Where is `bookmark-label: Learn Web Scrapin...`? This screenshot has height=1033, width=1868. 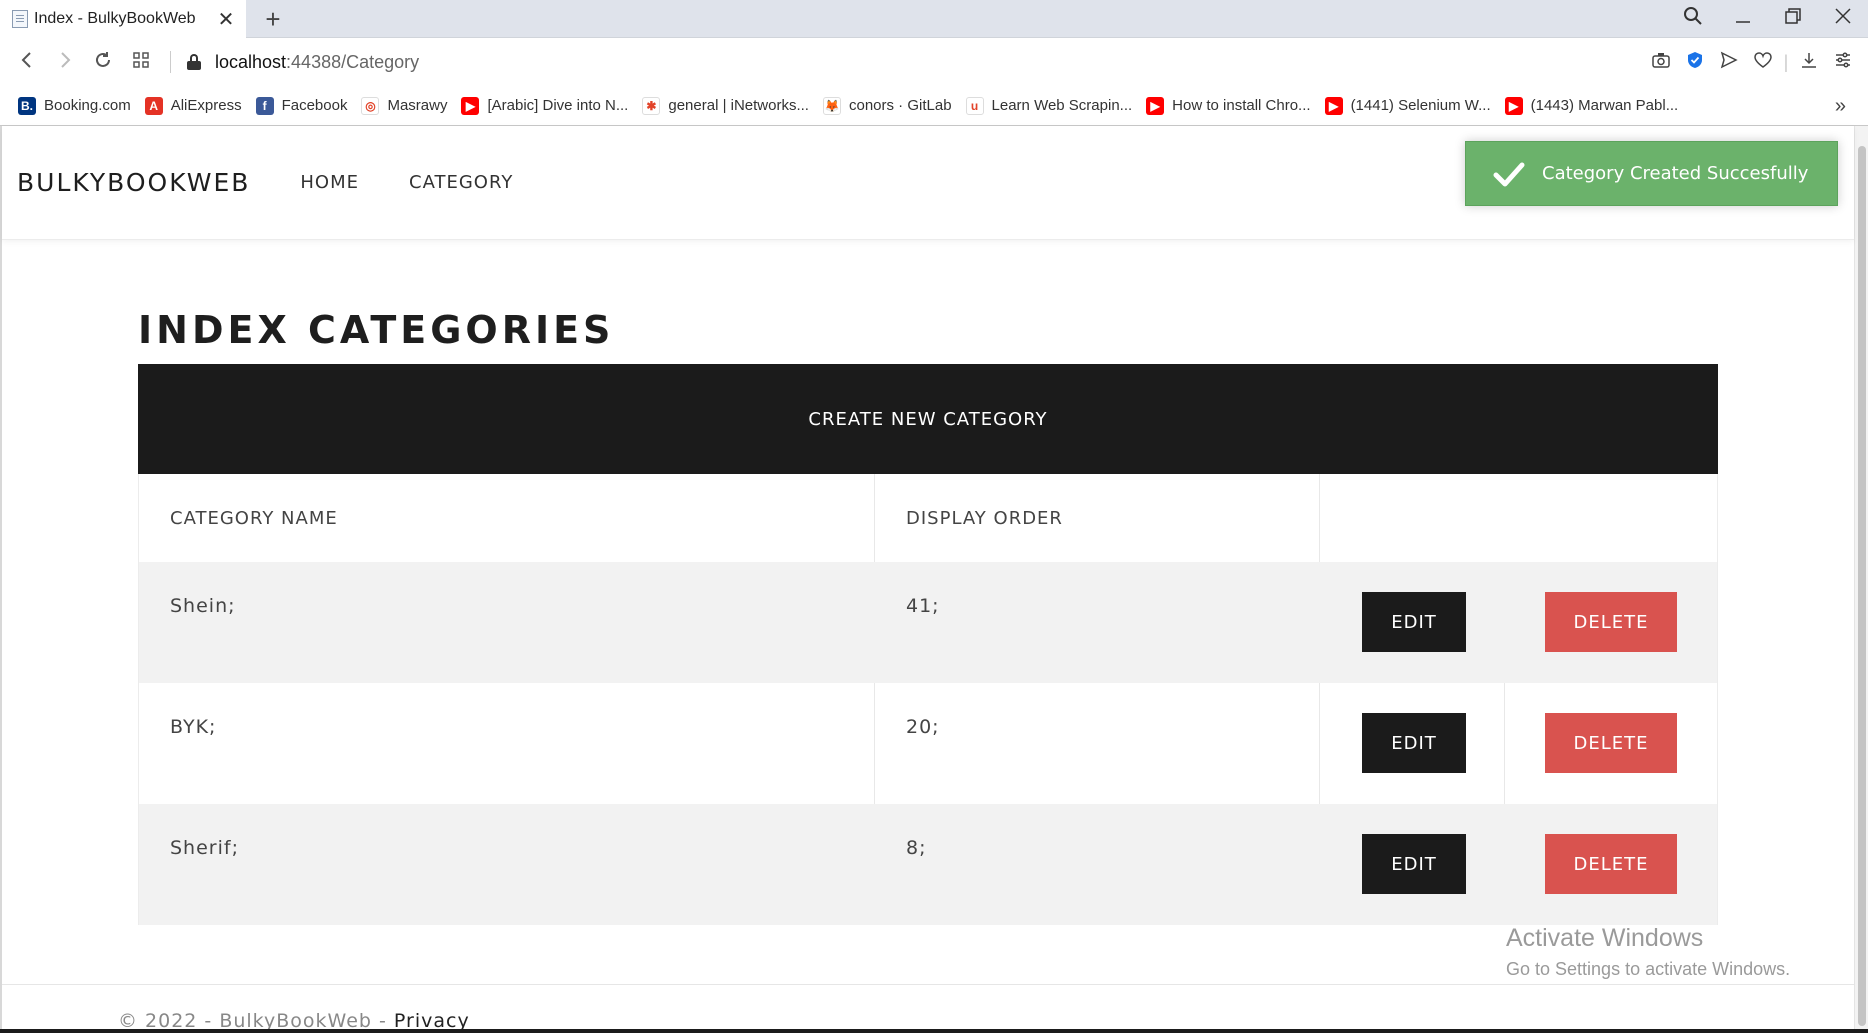 bookmark-label: Learn Web Scrapin... is located at coordinates (1062, 105).